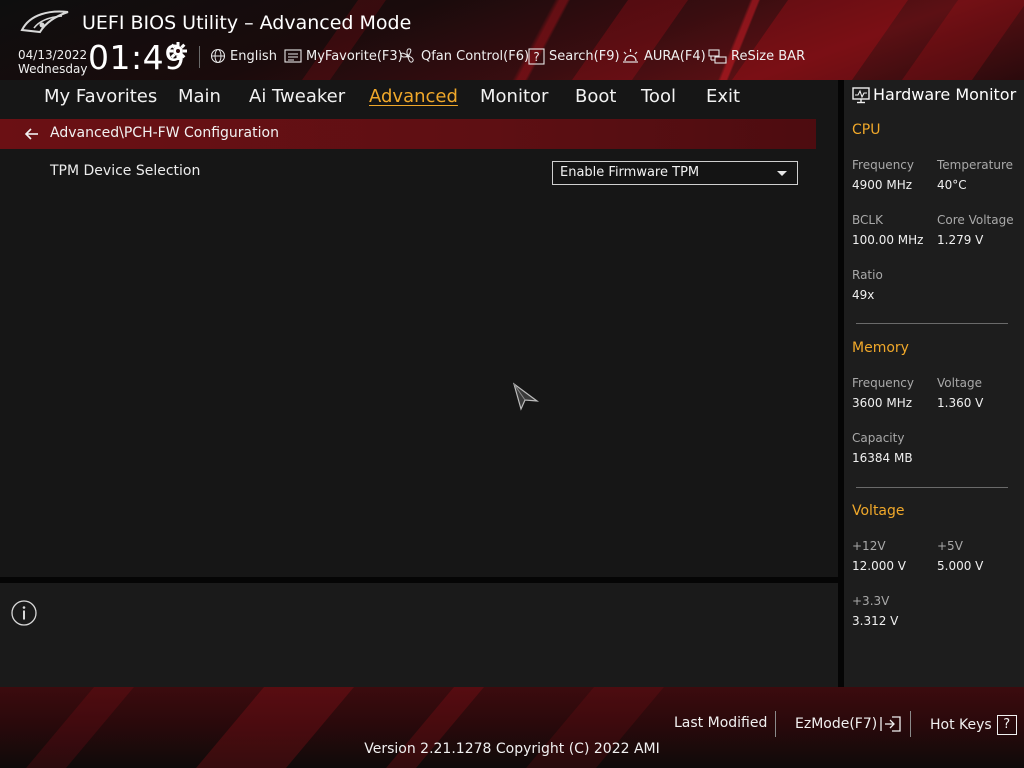  What do you see at coordinates (218, 56) in the screenshot?
I see `globe-icon` at bounding box center [218, 56].